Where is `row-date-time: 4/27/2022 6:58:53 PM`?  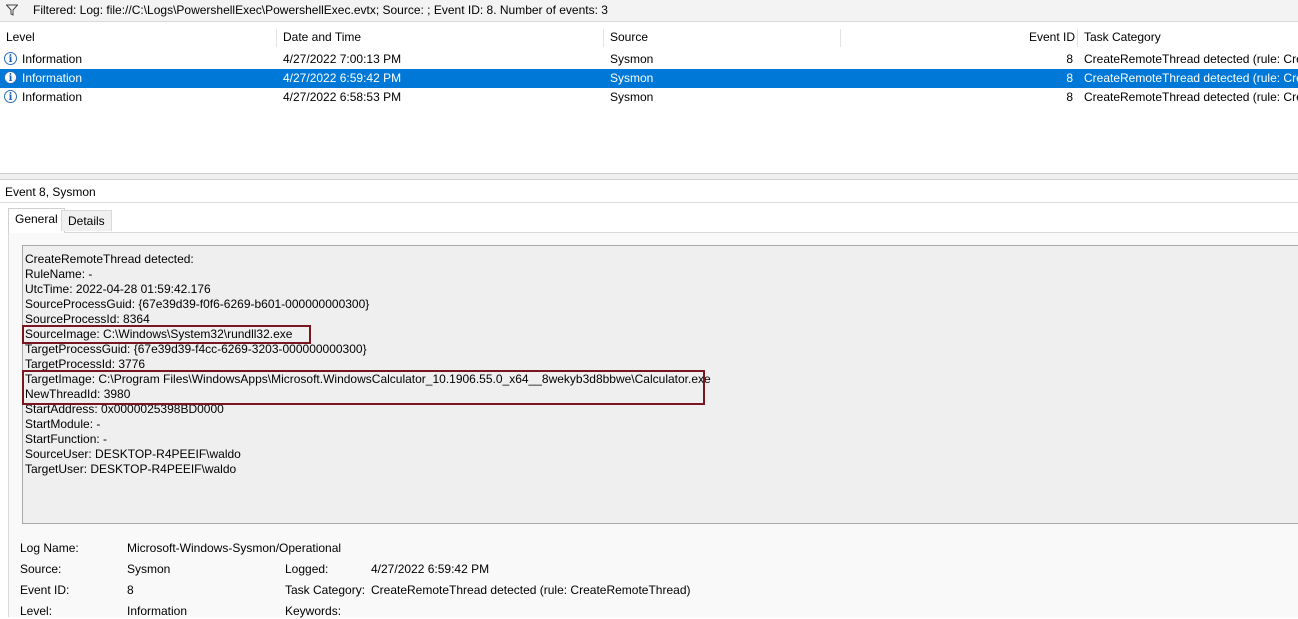
row-date-time: 4/27/2022 6:58:53 PM is located at coordinates (342, 97).